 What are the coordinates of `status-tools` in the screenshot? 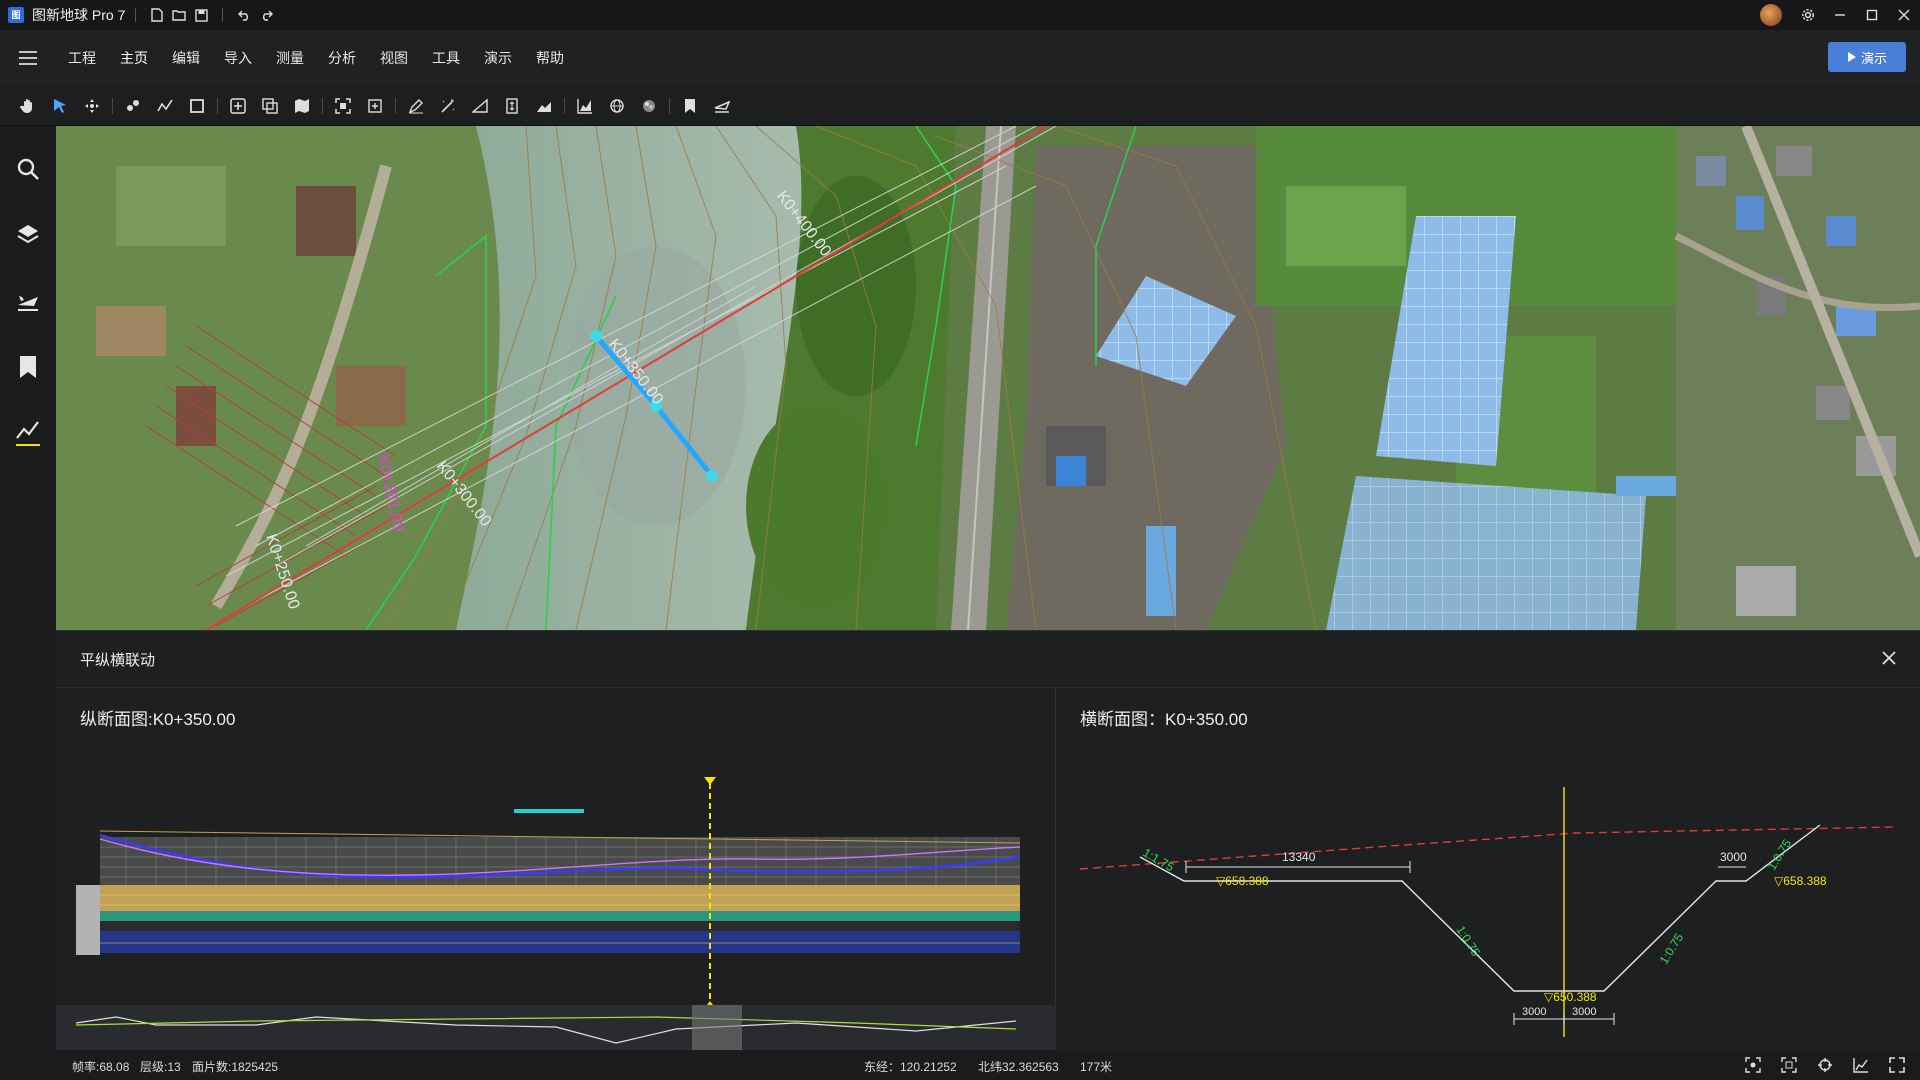 It's located at (1825, 1065).